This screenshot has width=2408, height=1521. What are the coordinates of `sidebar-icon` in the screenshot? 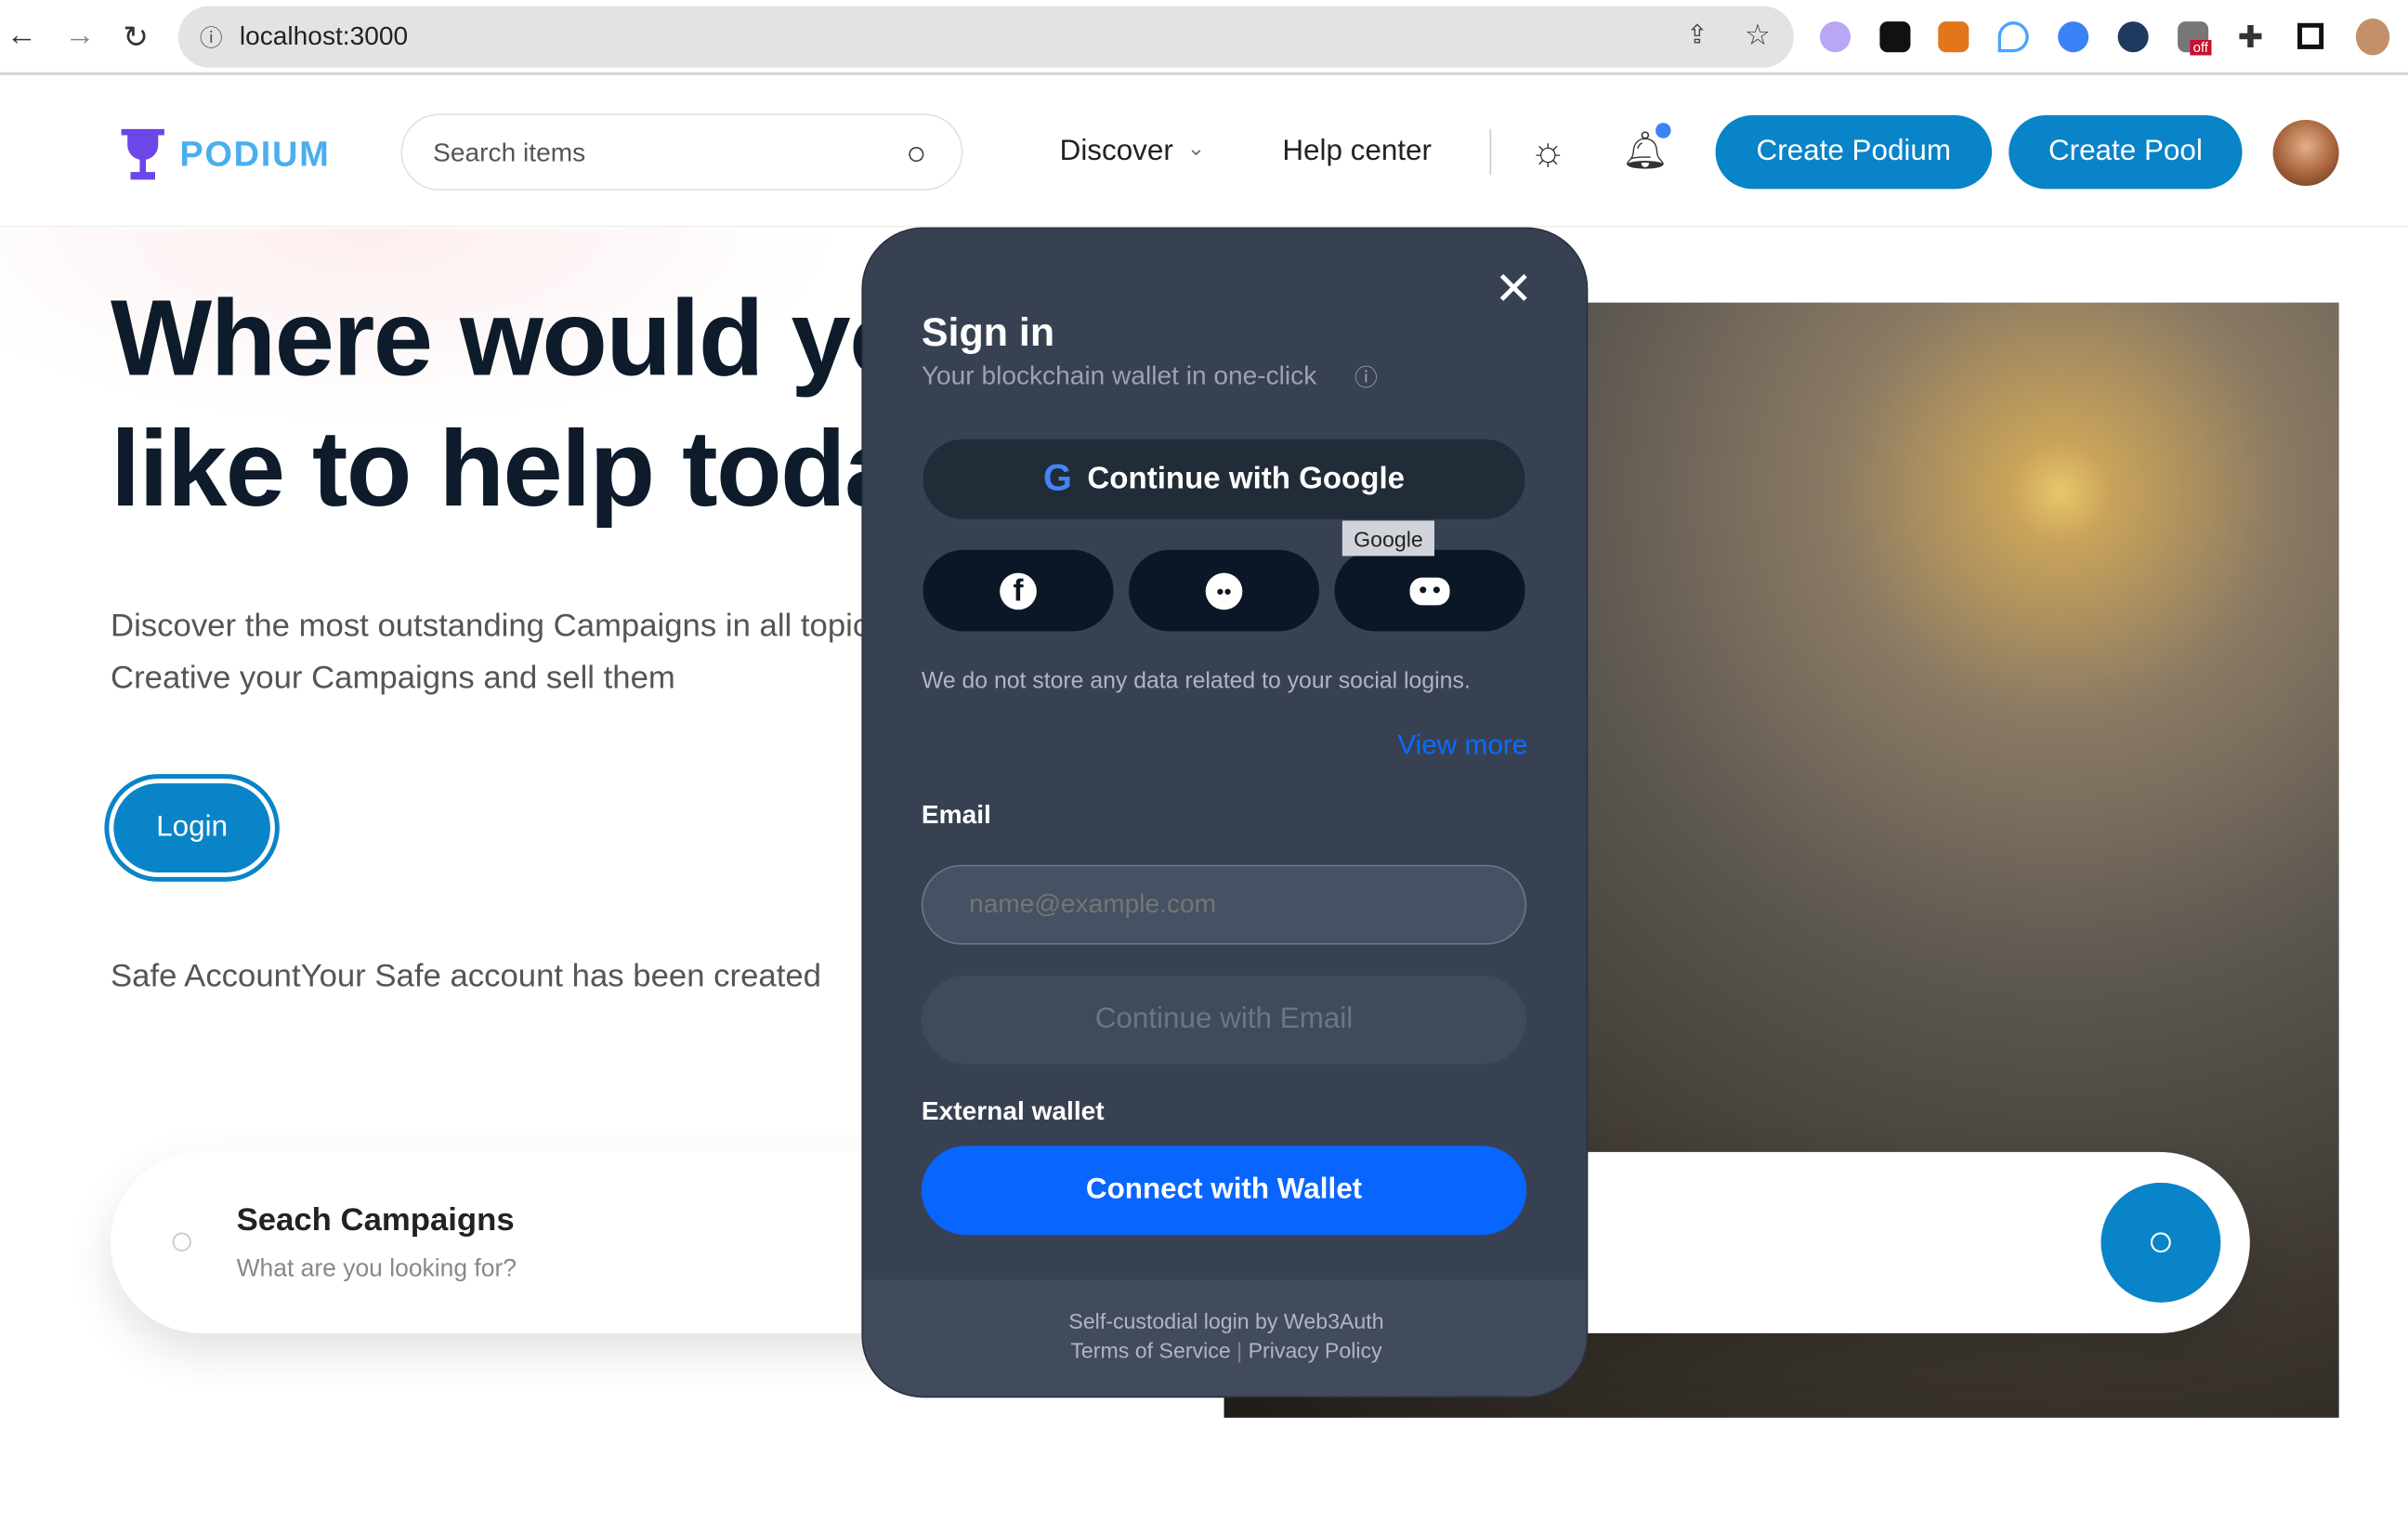 It's located at (2310, 35).